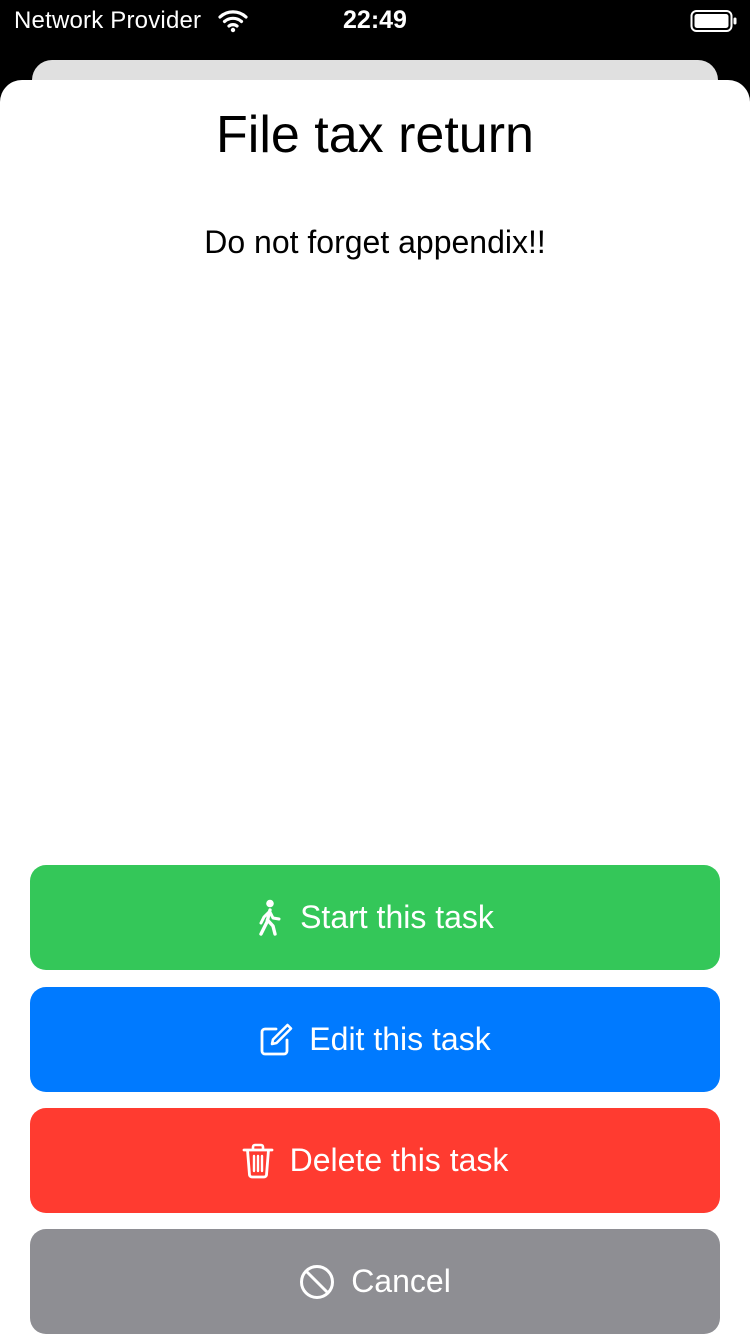 Image resolution: width=750 pixels, height=1334 pixels. I want to click on edit-task-button: Edit this task, so click(375, 1039).